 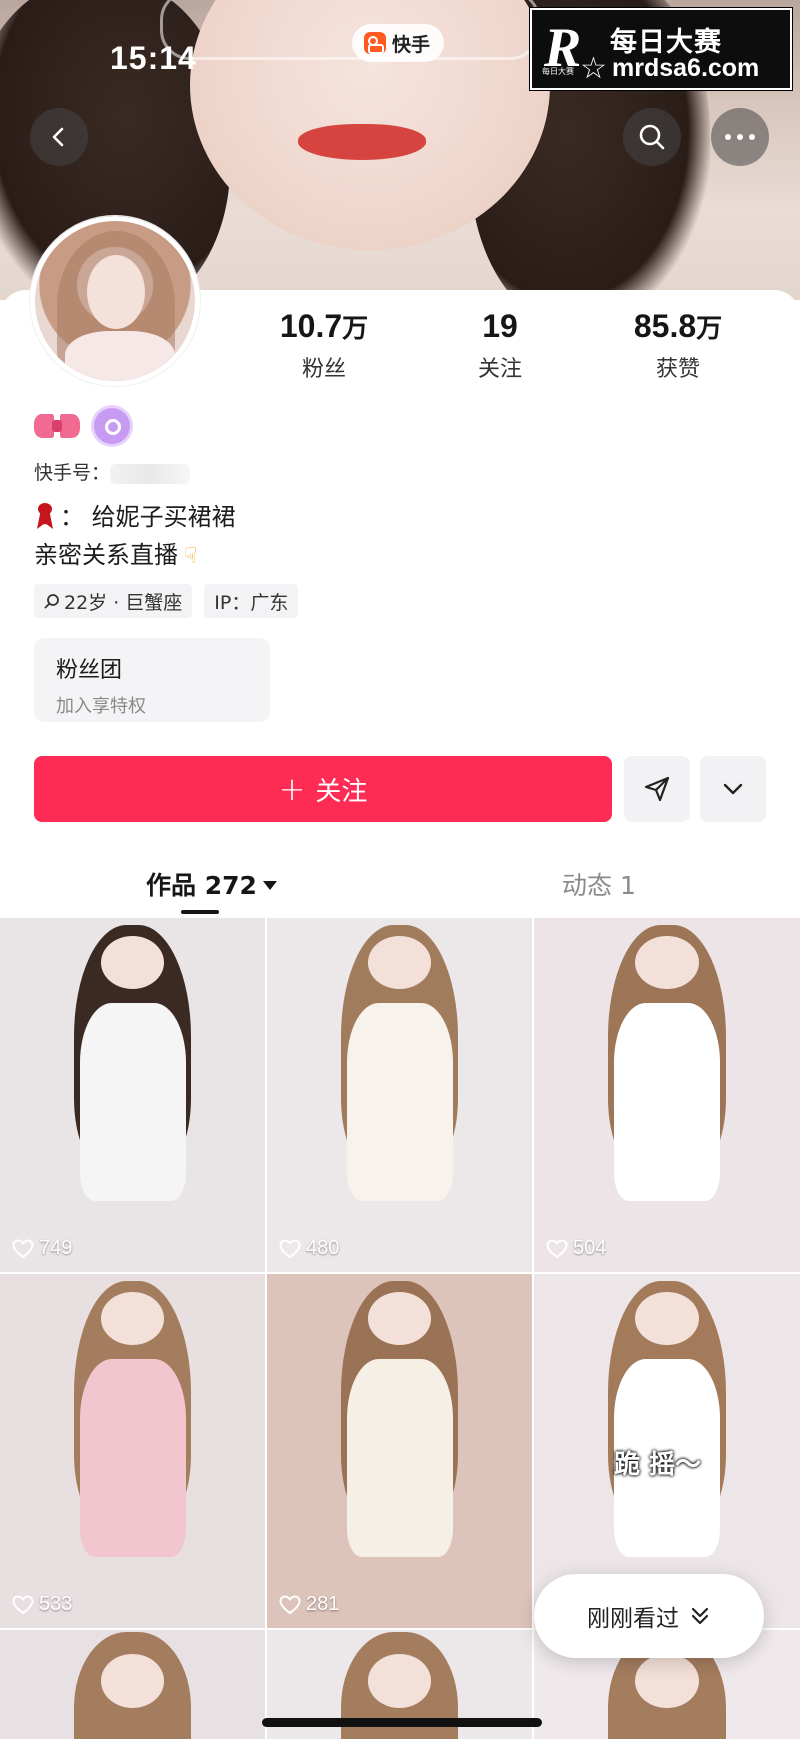 I want to click on video-tile: 533, so click(x=132, y=1451).